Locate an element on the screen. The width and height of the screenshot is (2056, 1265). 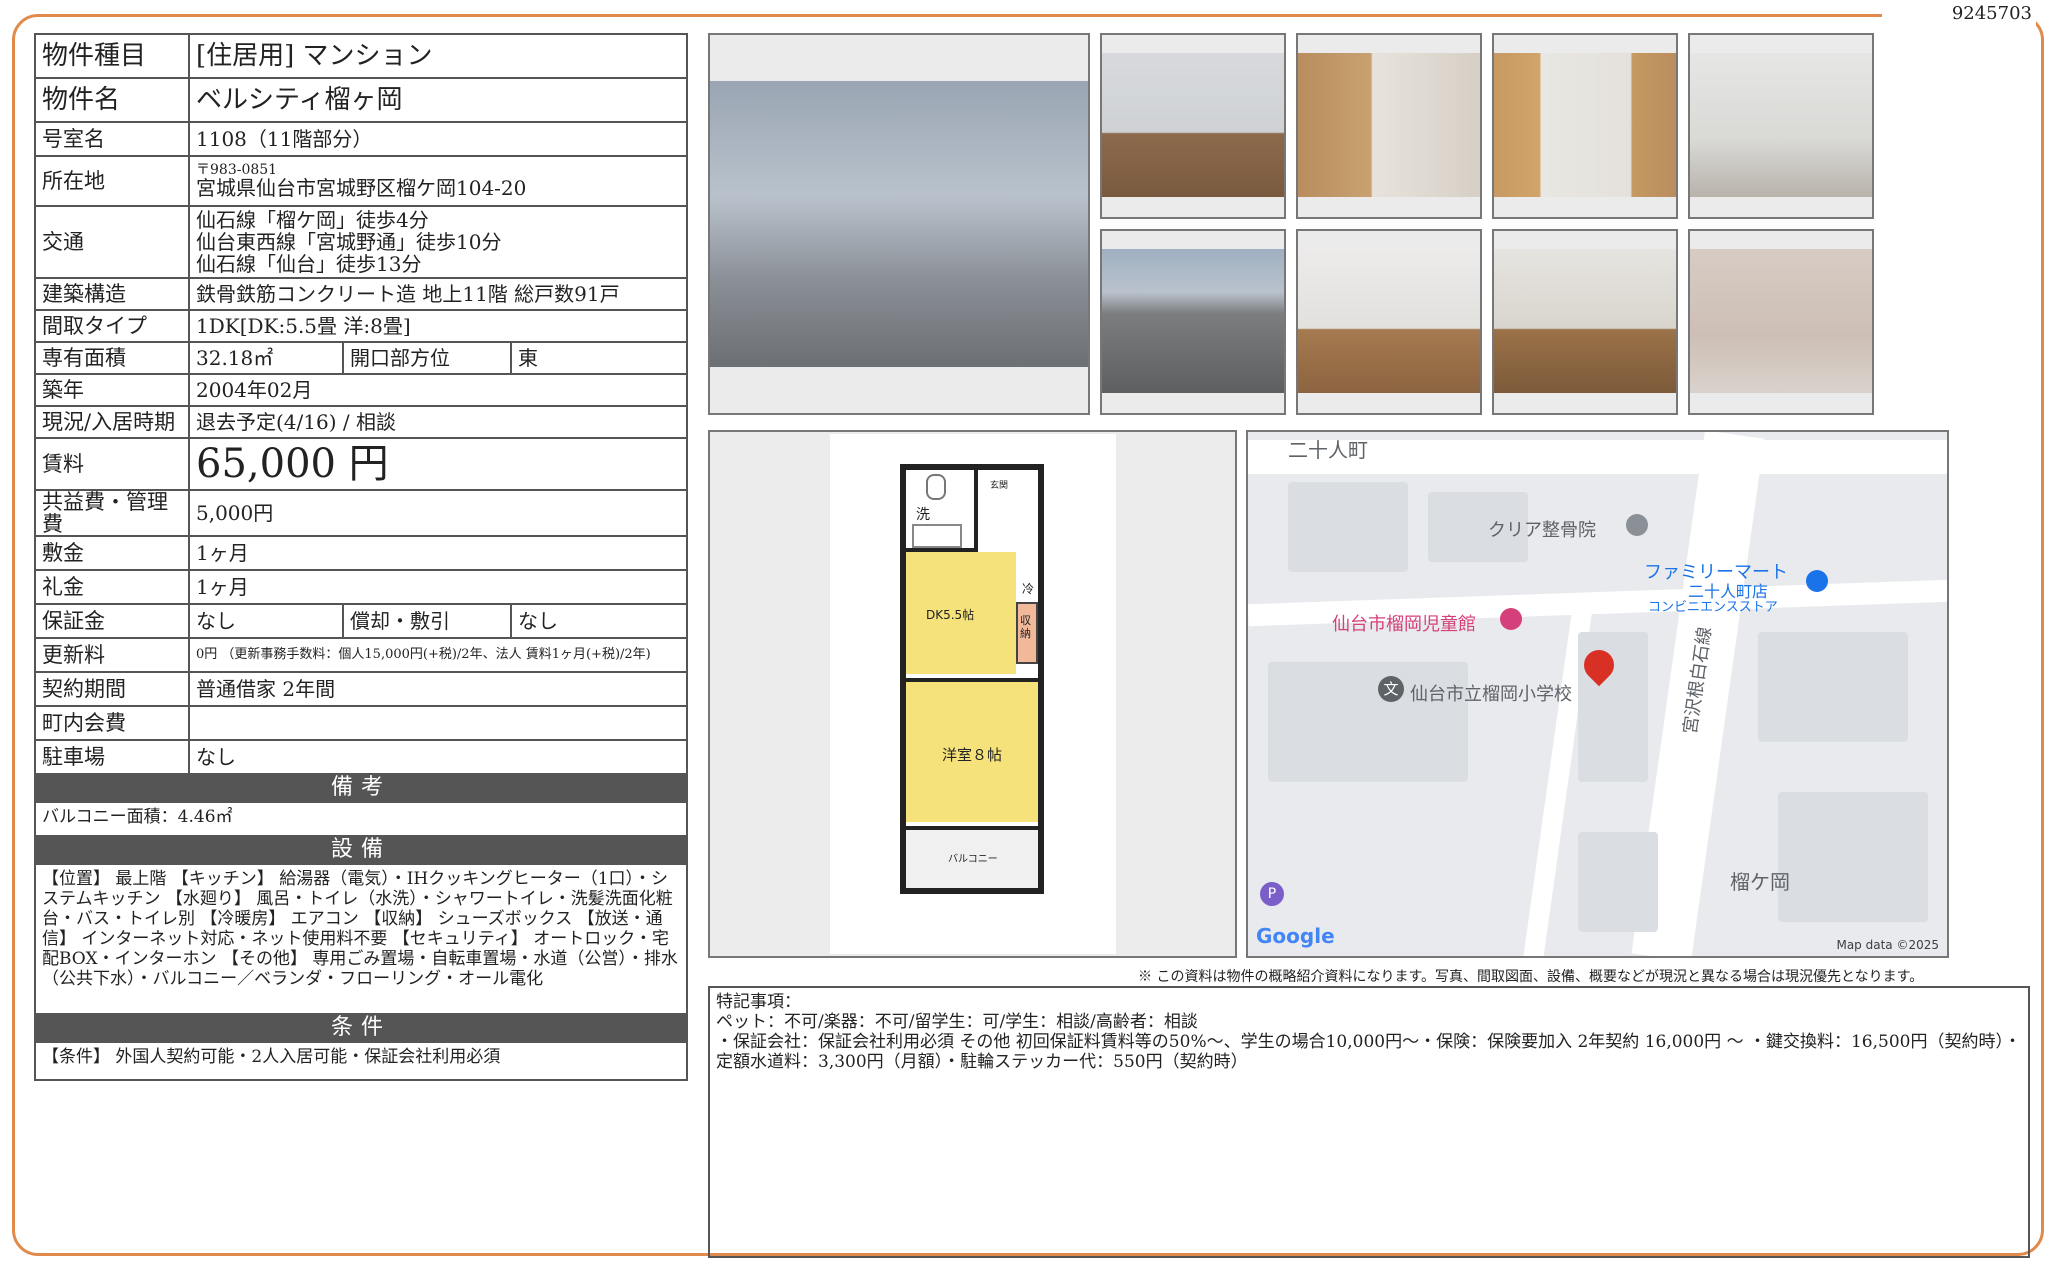
facing-value: 東 is located at coordinates (599, 358).